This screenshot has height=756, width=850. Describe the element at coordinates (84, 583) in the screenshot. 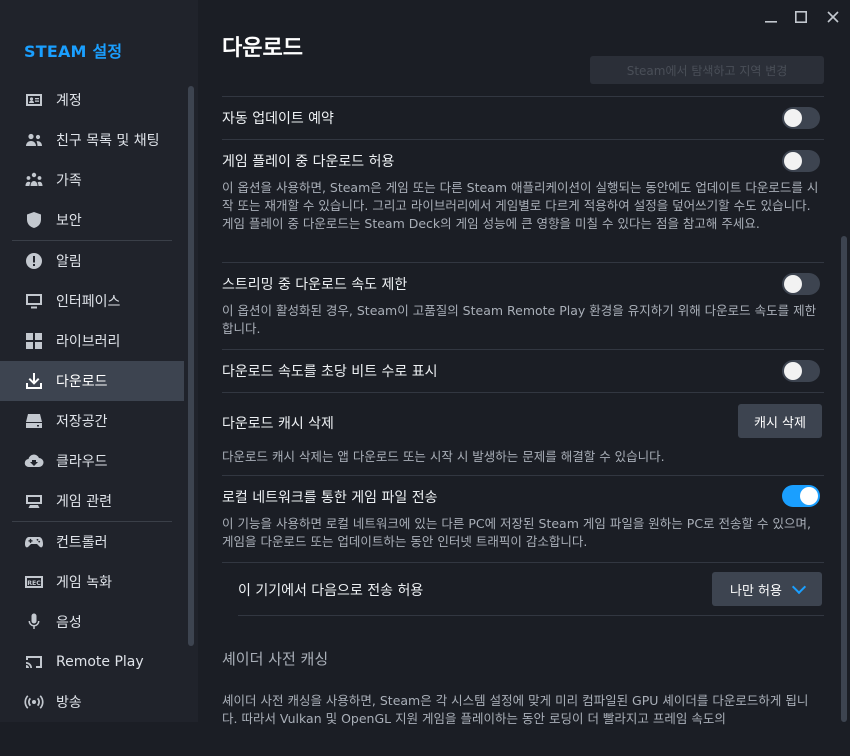

I see `sidebar-item-label: 게임 녹화` at that location.